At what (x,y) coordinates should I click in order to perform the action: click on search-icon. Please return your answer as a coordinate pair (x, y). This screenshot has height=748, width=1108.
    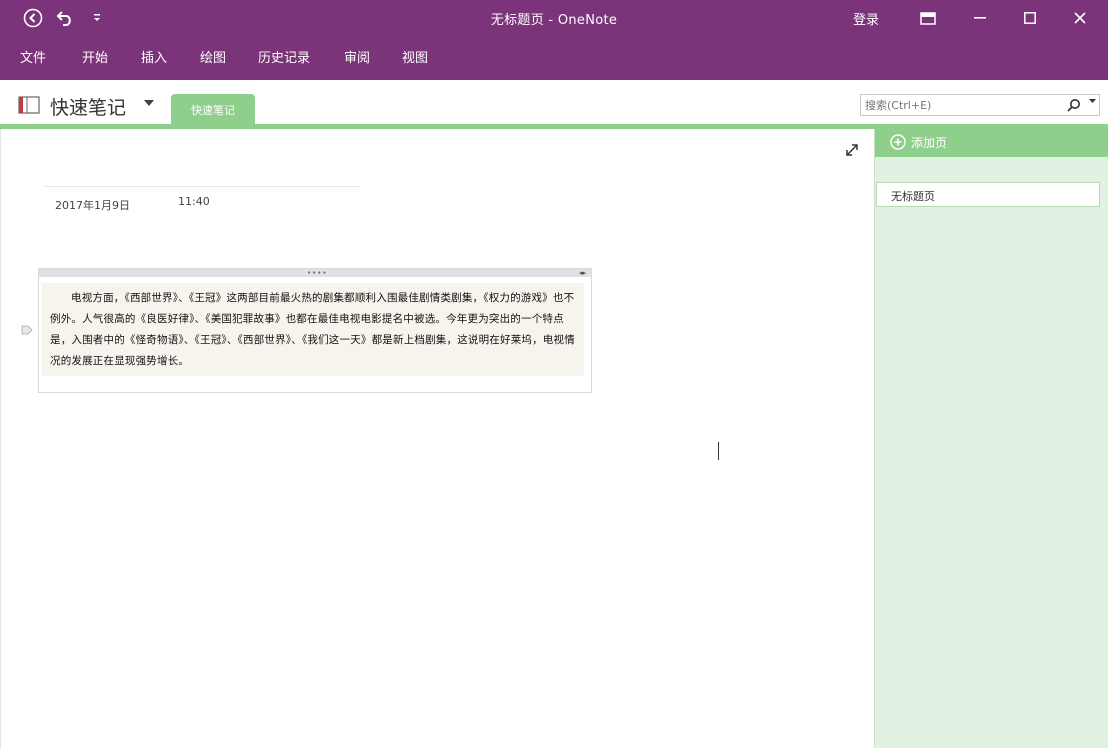
    Looking at the image, I should click on (1074, 105).